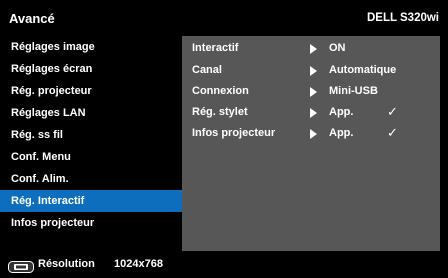  Describe the element at coordinates (224, 18) in the screenshot. I see `menu-header: Avancé DELL S320wi` at that location.